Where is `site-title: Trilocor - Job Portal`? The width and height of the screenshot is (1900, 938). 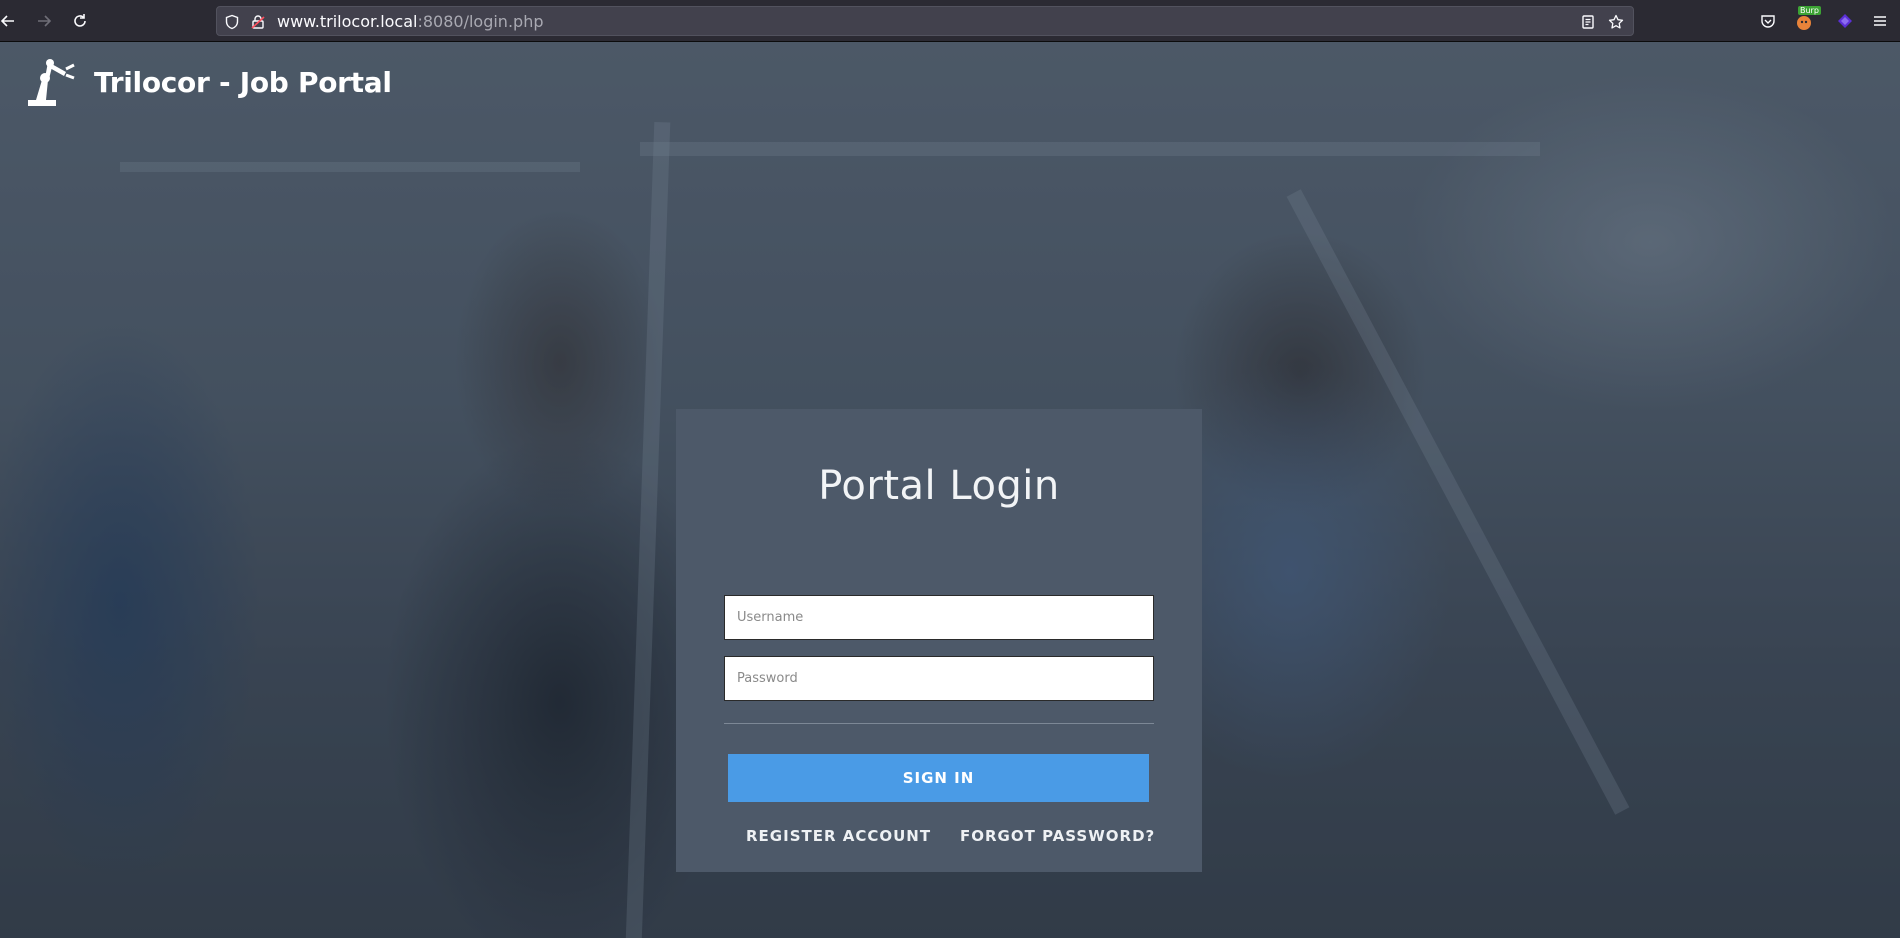
site-title: Trilocor - Job Portal is located at coordinates (243, 82).